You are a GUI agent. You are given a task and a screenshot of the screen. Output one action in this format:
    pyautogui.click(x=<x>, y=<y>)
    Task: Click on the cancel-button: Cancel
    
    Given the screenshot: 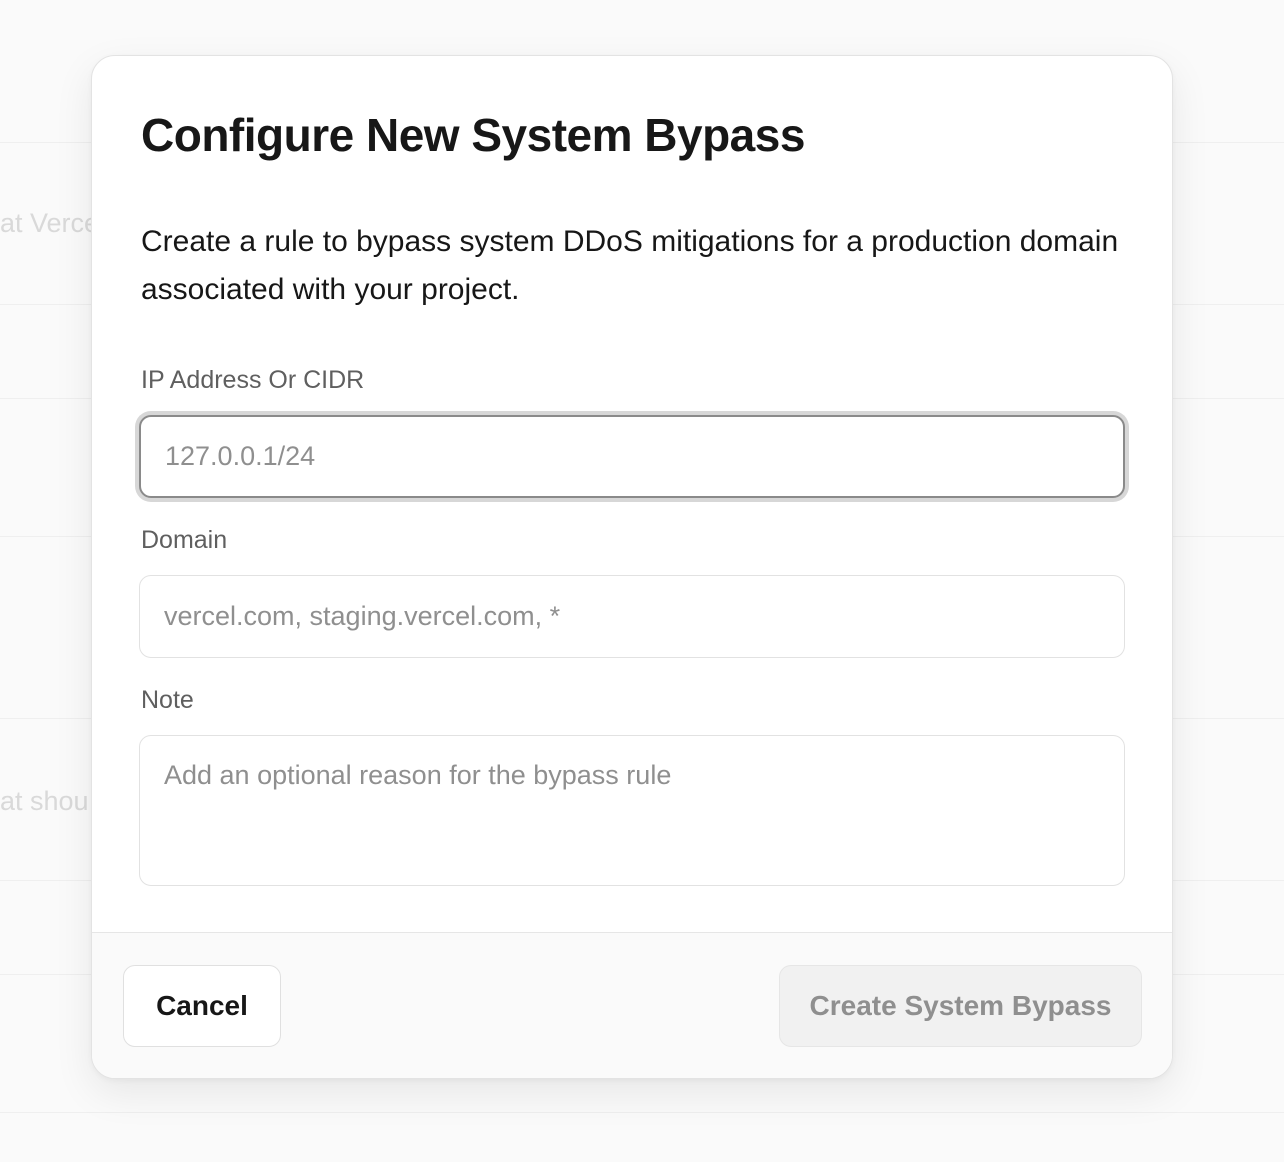 What is the action you would take?
    pyautogui.click(x=202, y=1006)
    